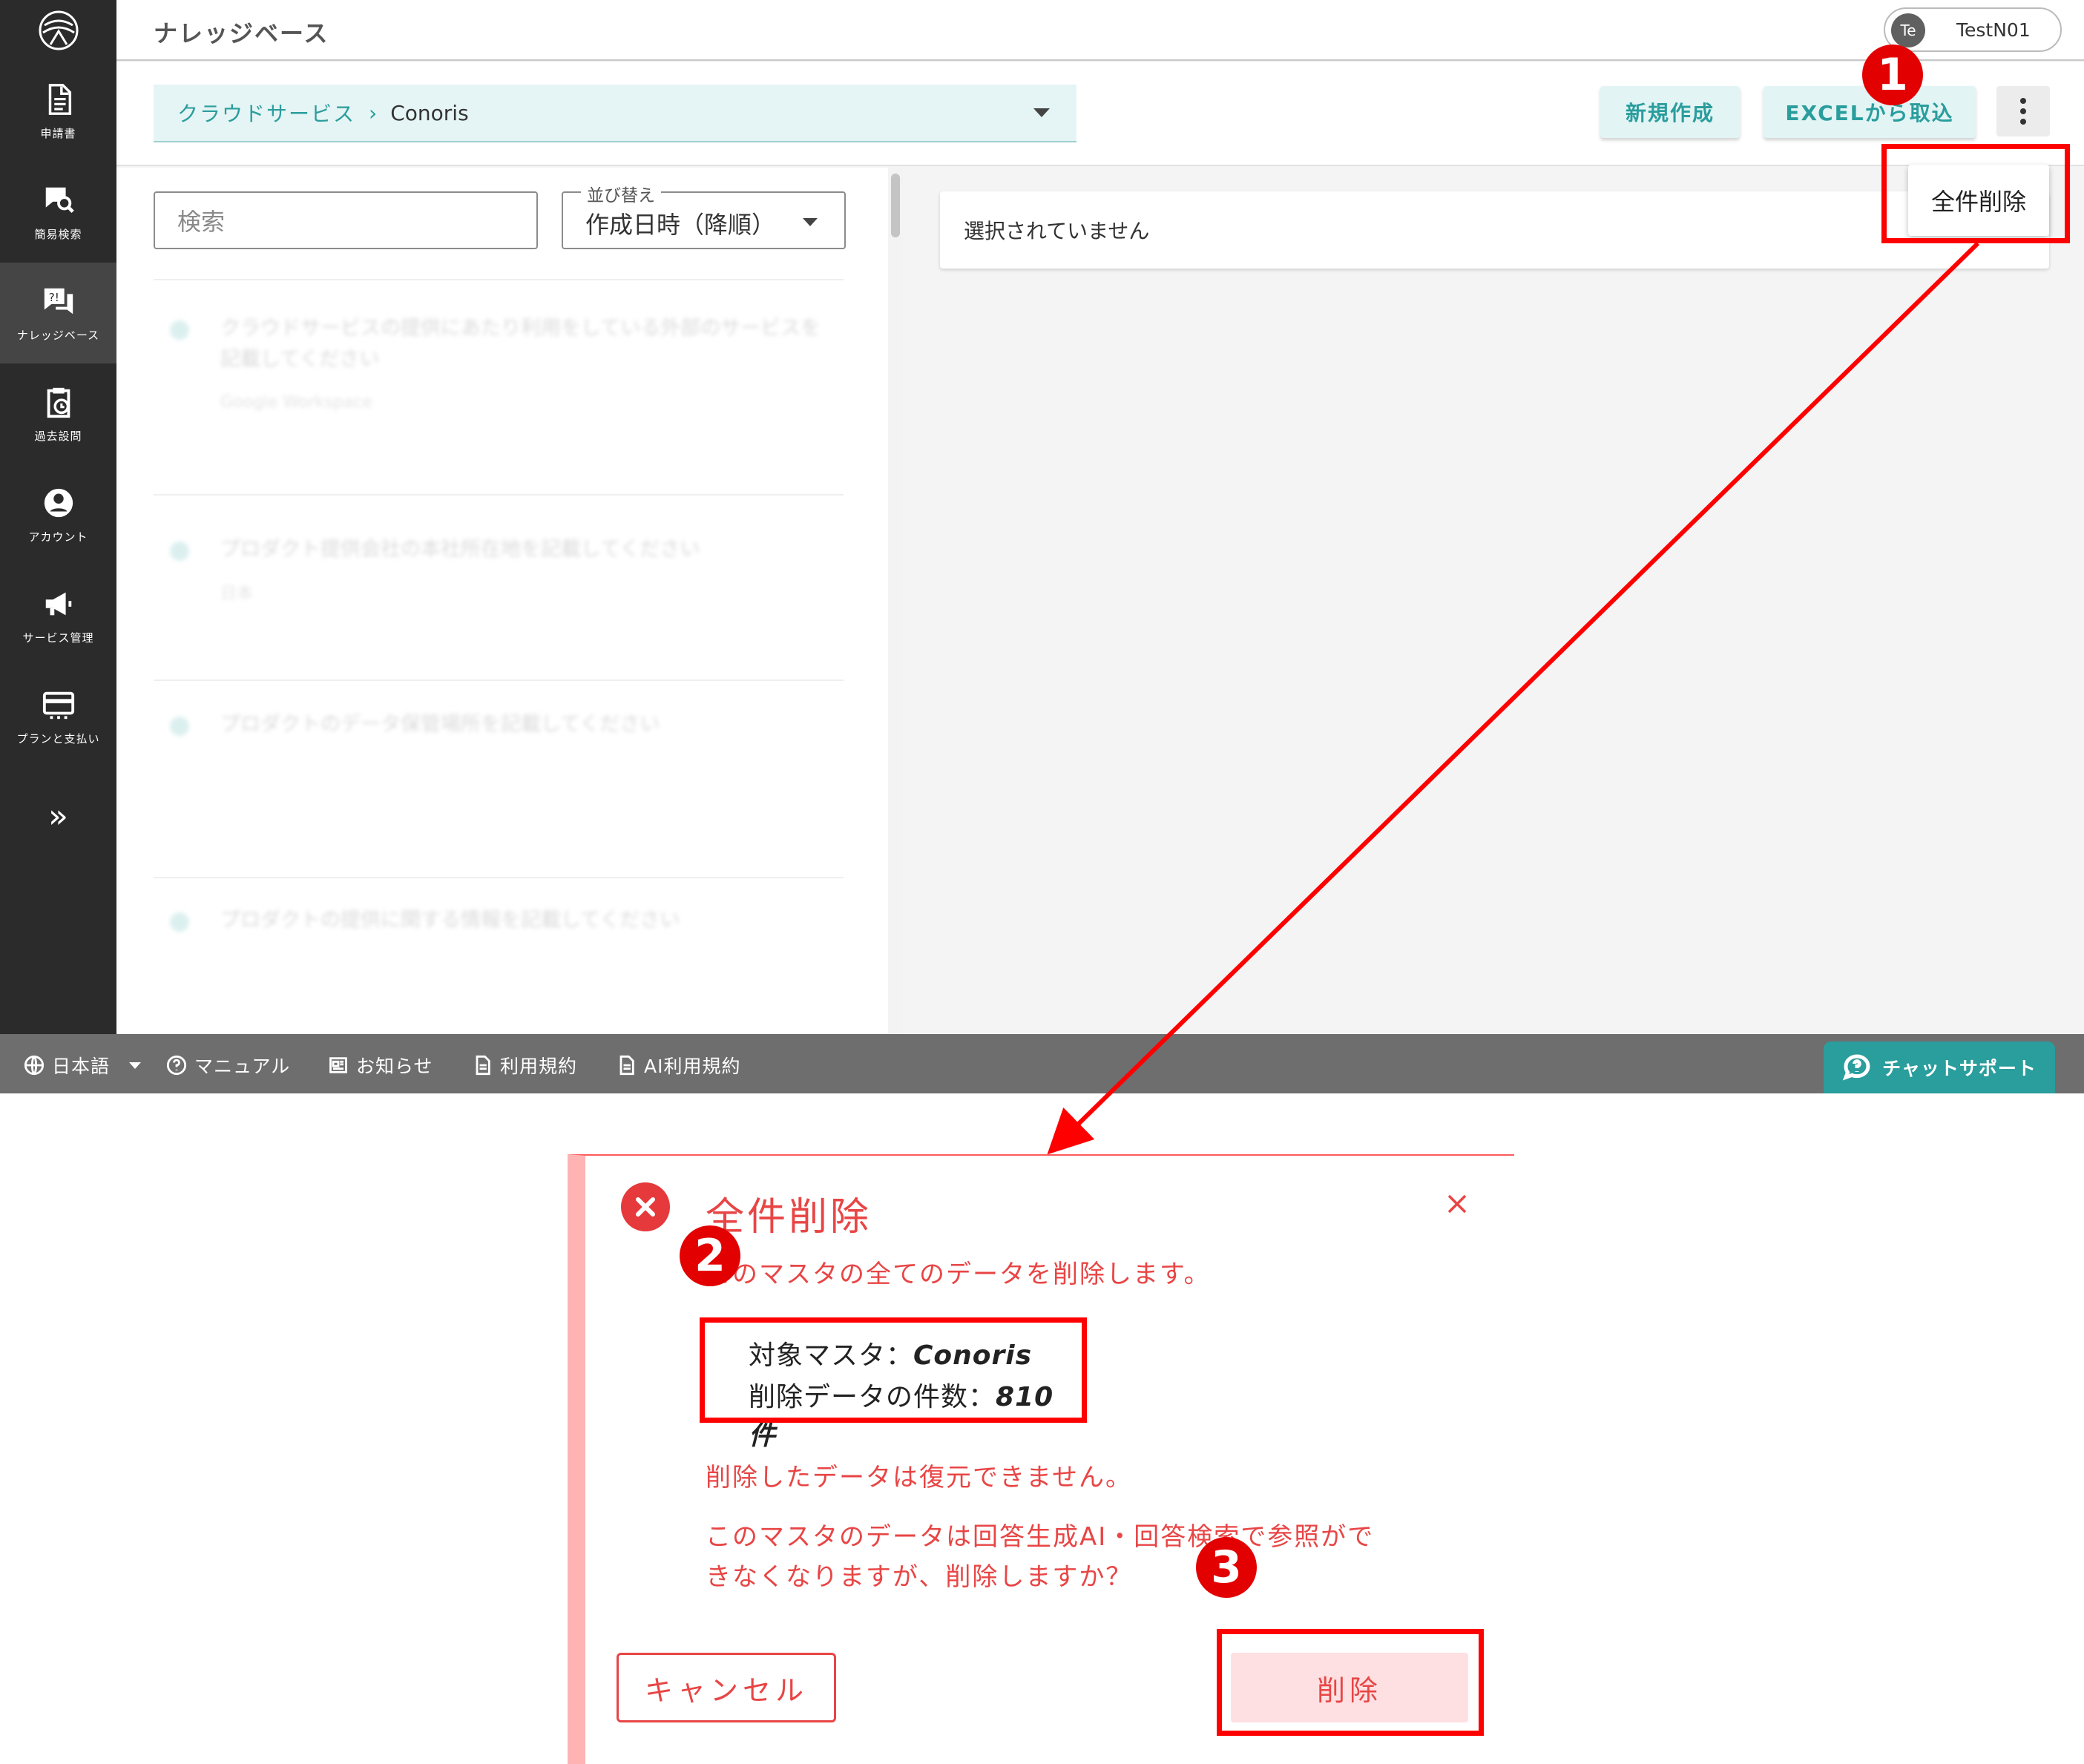  I want to click on user-menu: Te TestN01, so click(1973, 29).